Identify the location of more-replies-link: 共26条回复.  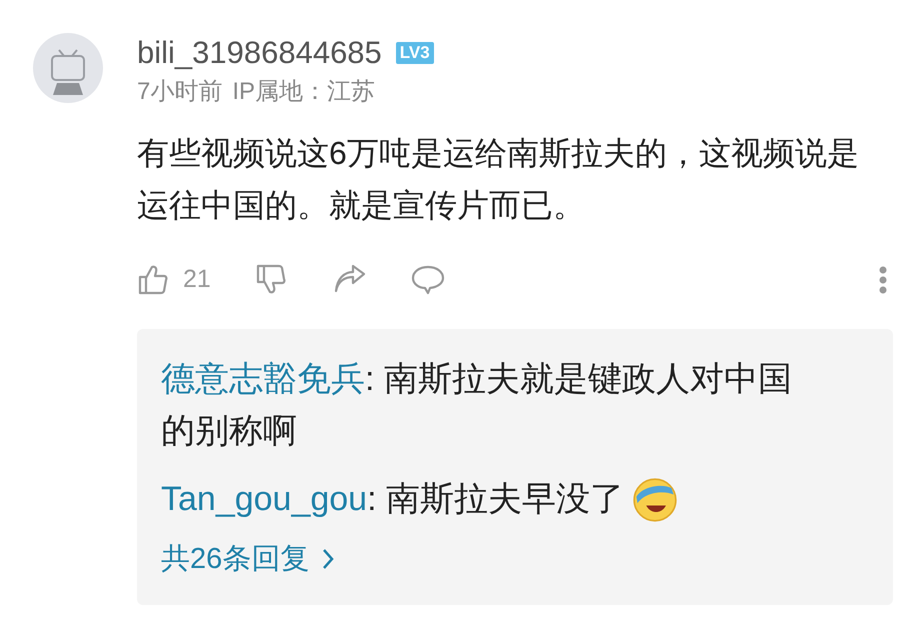
(248, 558).